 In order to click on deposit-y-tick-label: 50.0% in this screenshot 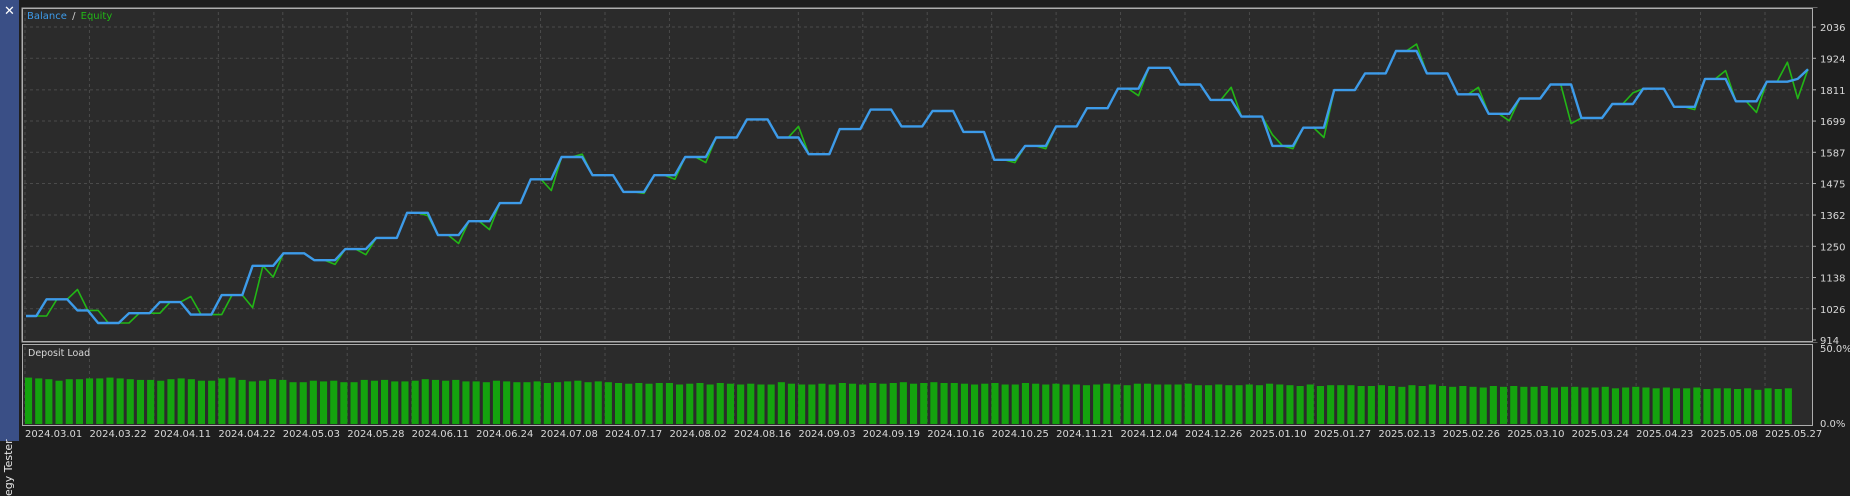, I will do `click(1835, 349)`.